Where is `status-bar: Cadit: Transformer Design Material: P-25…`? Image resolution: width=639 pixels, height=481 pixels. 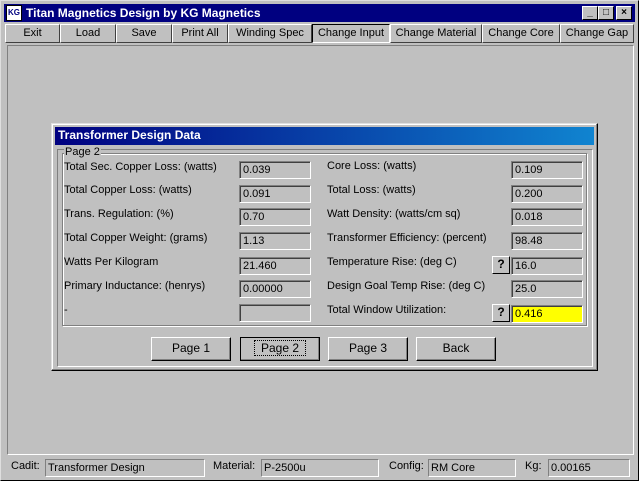
status-bar: Cadit: Transformer Design Material: P-25… is located at coordinates (320, 468).